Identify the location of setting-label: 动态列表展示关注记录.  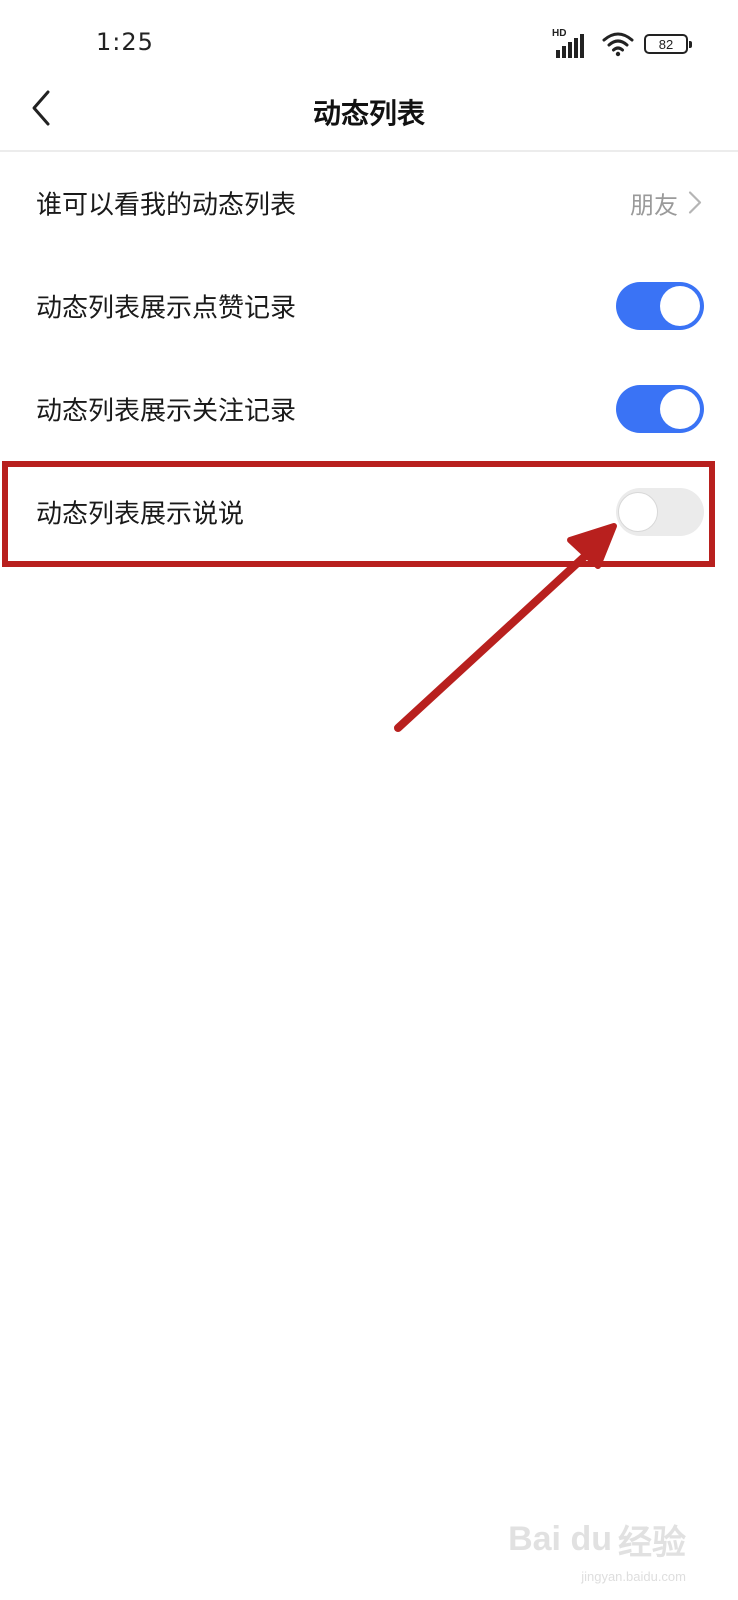
(166, 411).